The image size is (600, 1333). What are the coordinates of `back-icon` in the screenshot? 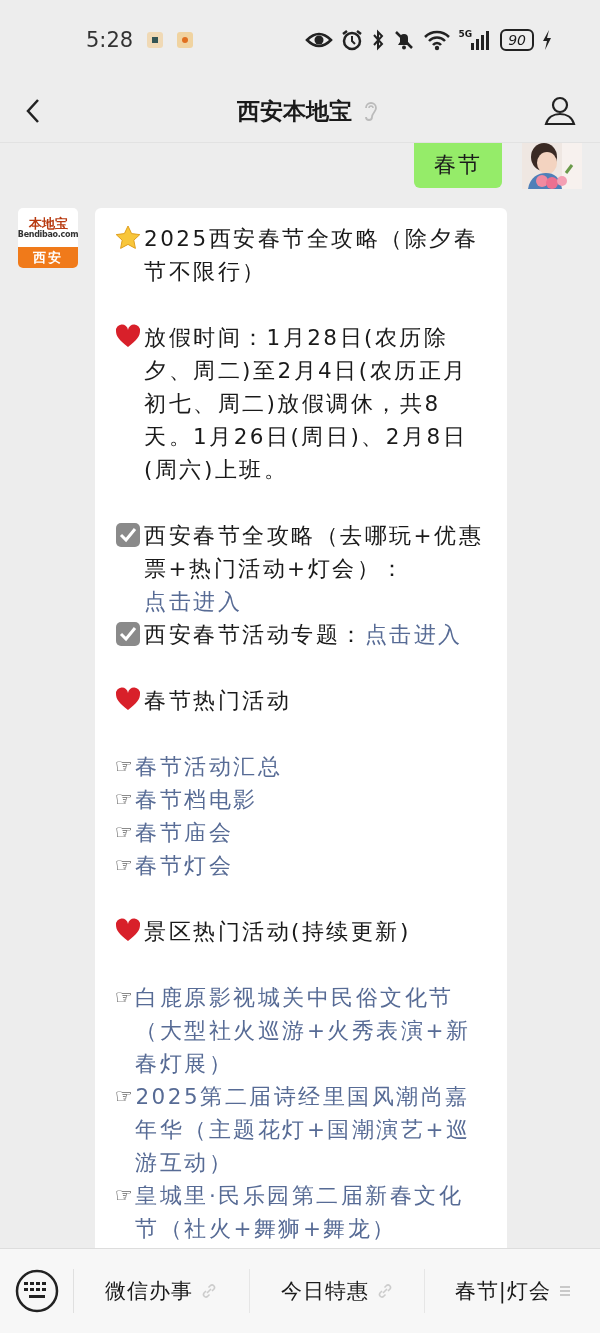 It's located at (33, 111).